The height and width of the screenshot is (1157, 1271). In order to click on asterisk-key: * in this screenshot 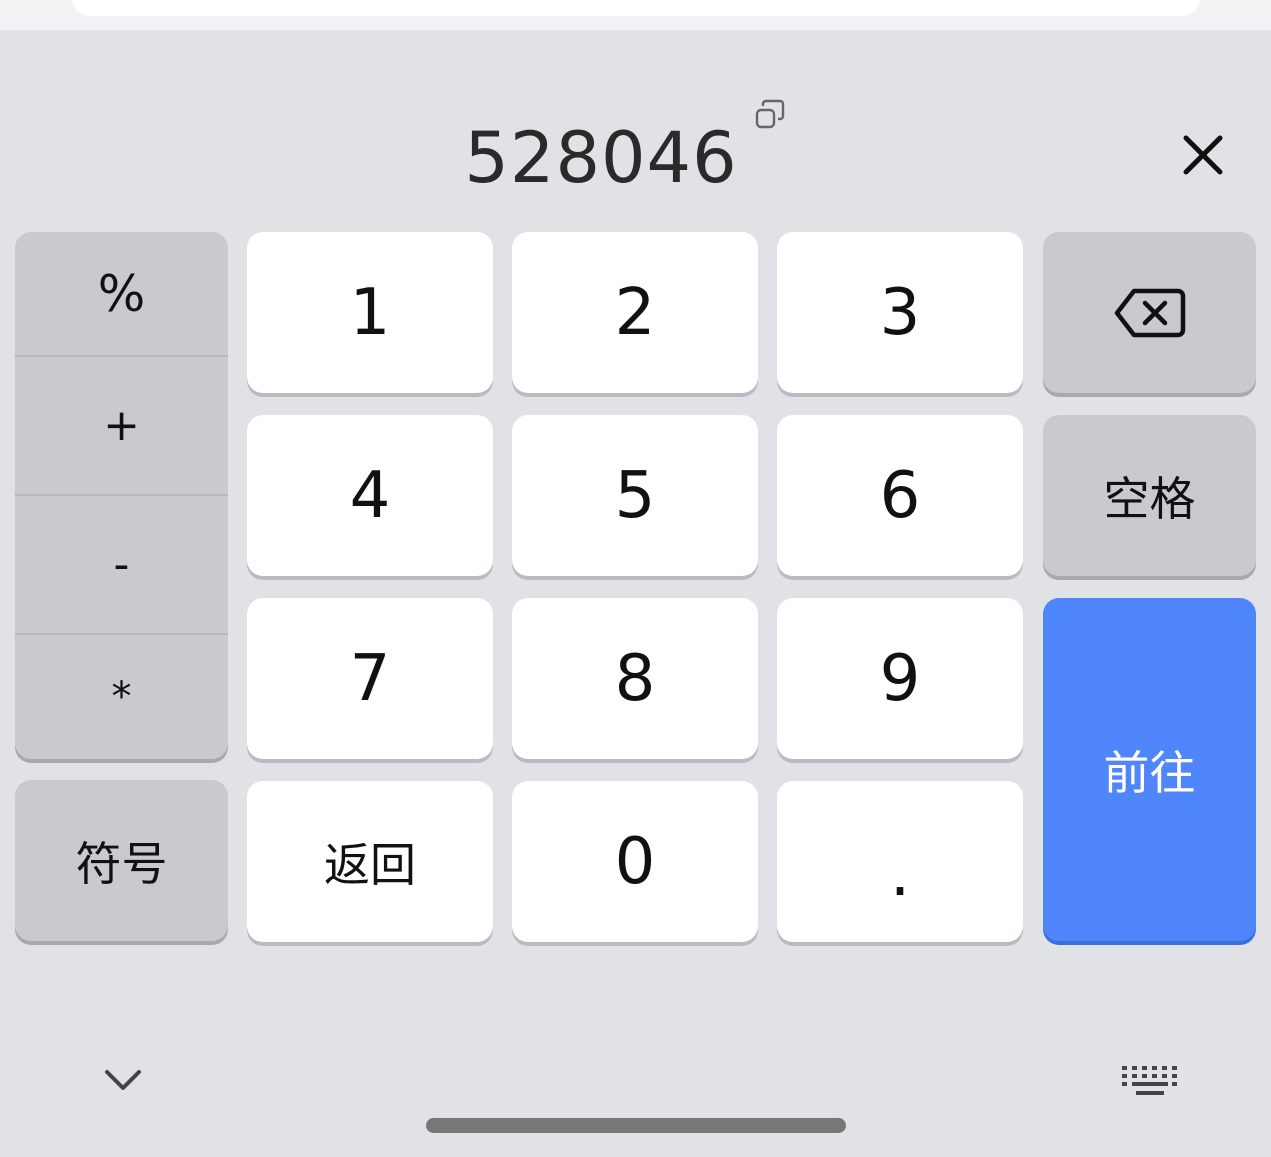, I will do `click(121, 697)`.